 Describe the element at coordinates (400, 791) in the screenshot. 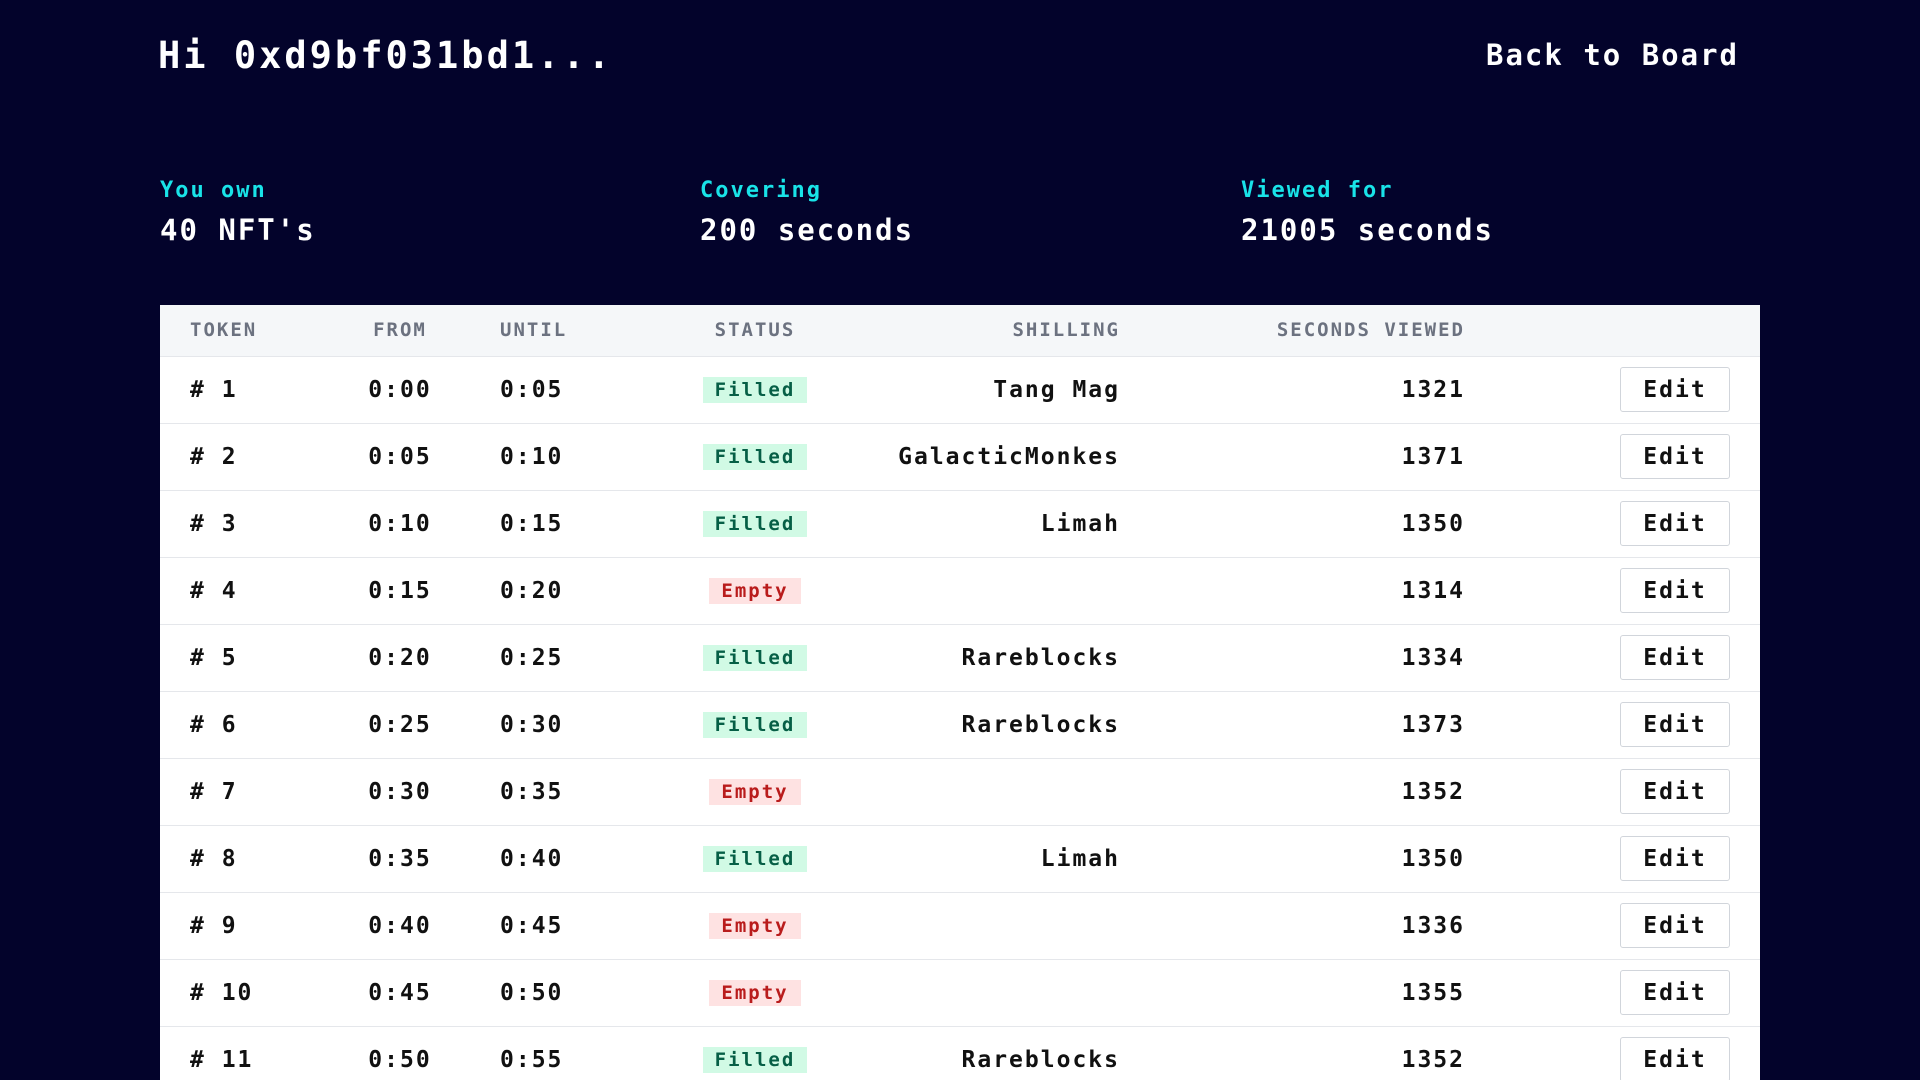

I see `from-cell: 0:30` at that location.